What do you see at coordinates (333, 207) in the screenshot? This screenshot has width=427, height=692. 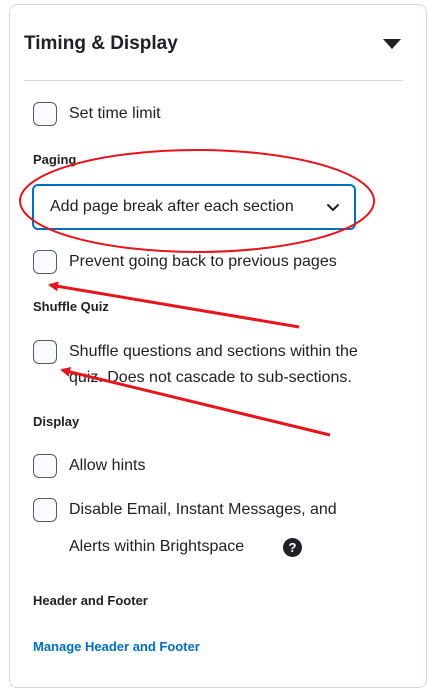 I see `chevron-down-icon` at bounding box center [333, 207].